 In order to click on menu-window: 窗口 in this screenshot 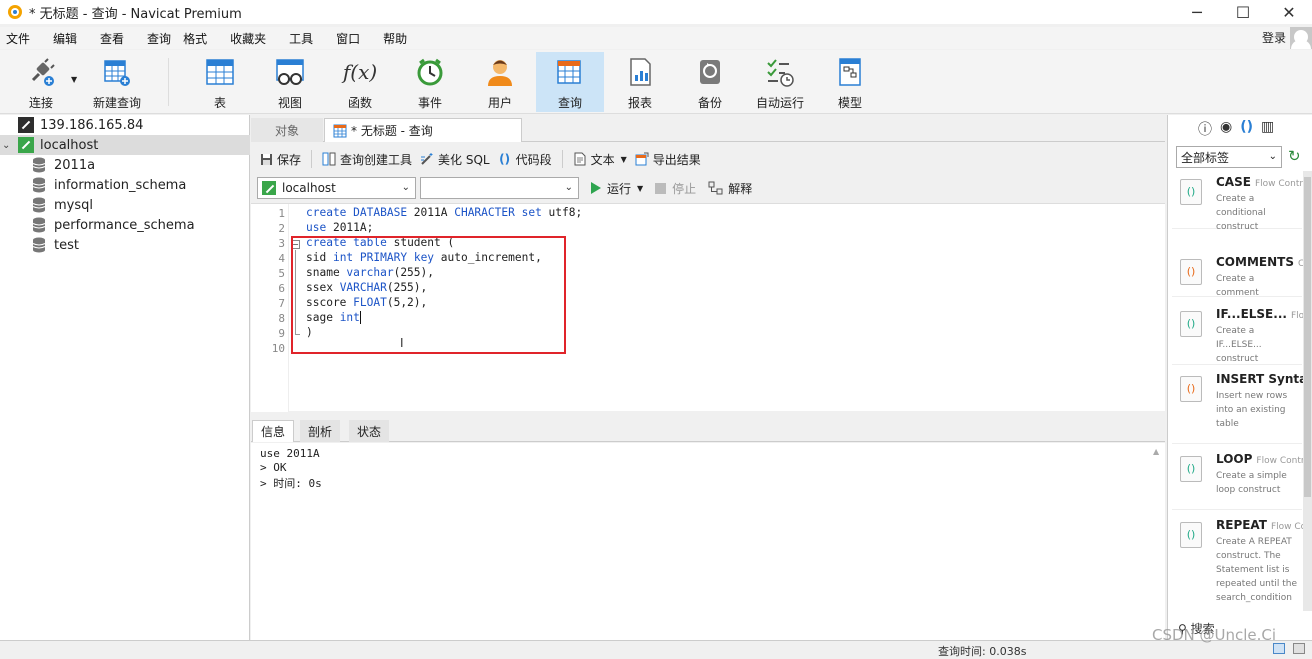, I will do `click(348, 38)`.